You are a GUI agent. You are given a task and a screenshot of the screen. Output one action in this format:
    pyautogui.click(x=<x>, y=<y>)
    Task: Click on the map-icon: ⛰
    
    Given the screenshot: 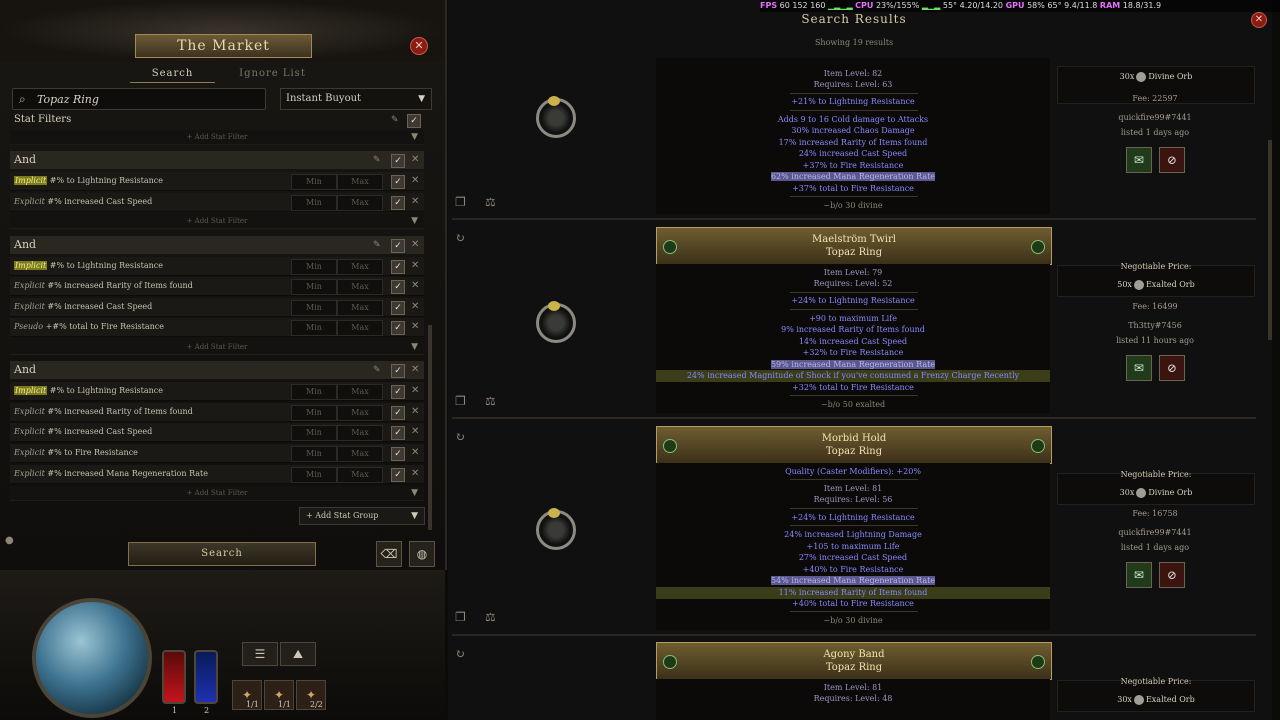 What is the action you would take?
    pyautogui.click(x=298, y=654)
    